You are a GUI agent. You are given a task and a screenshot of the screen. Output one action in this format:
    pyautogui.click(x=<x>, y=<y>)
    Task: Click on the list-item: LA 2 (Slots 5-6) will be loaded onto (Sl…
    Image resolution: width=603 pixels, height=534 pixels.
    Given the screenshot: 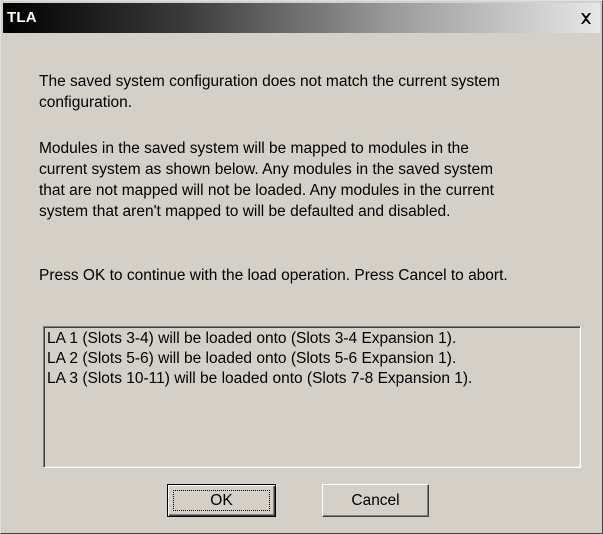 What is the action you would take?
    pyautogui.click(x=252, y=358)
    